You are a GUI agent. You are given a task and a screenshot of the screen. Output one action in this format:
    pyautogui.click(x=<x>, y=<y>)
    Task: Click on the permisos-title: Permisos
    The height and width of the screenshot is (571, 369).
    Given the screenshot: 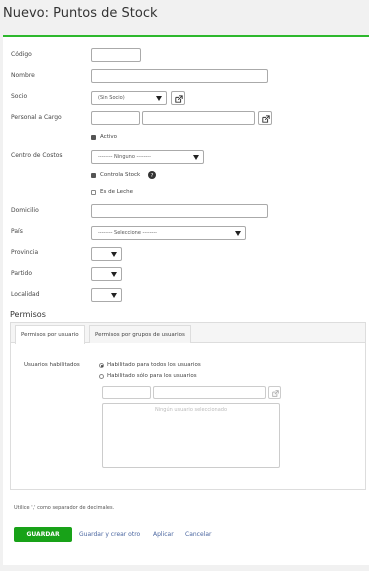 What is the action you would take?
    pyautogui.click(x=28, y=314)
    